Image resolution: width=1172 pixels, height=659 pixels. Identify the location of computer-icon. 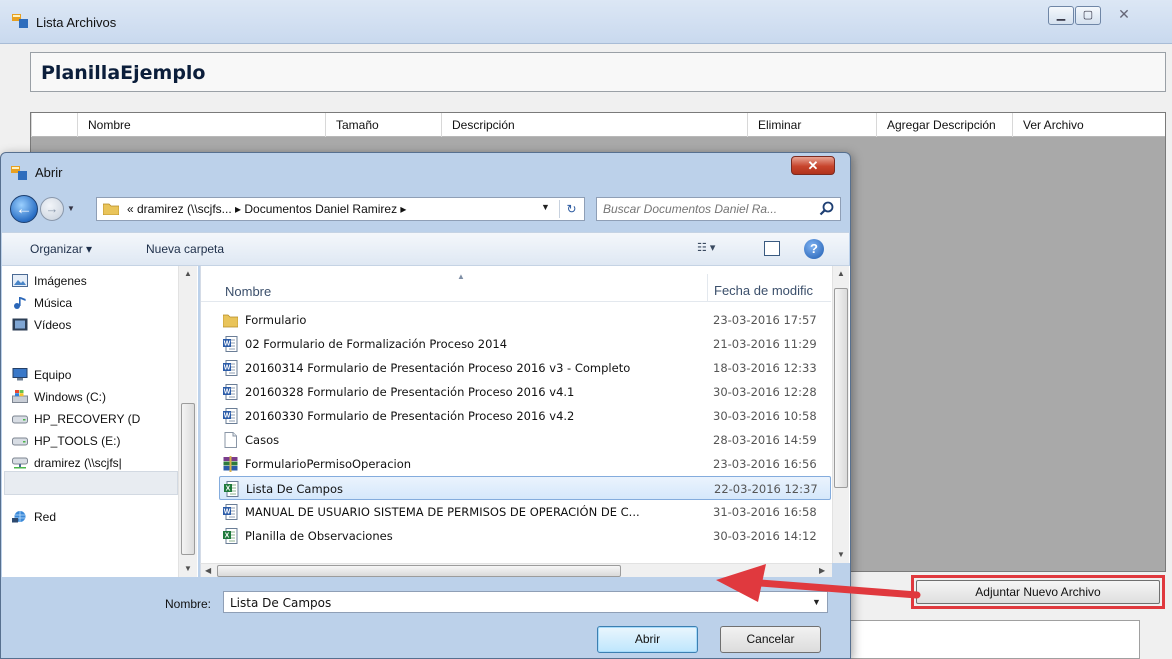
(20, 374).